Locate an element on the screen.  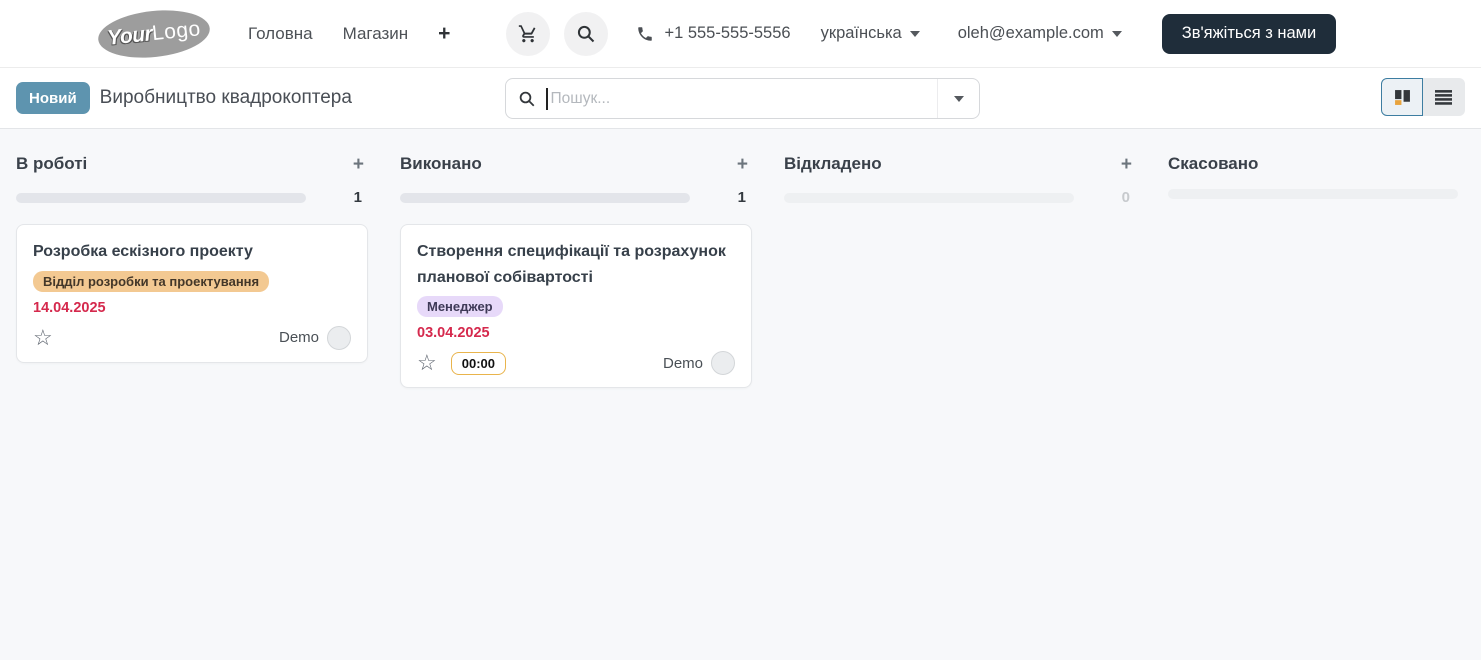
search-filters-toggle is located at coordinates (958, 98).